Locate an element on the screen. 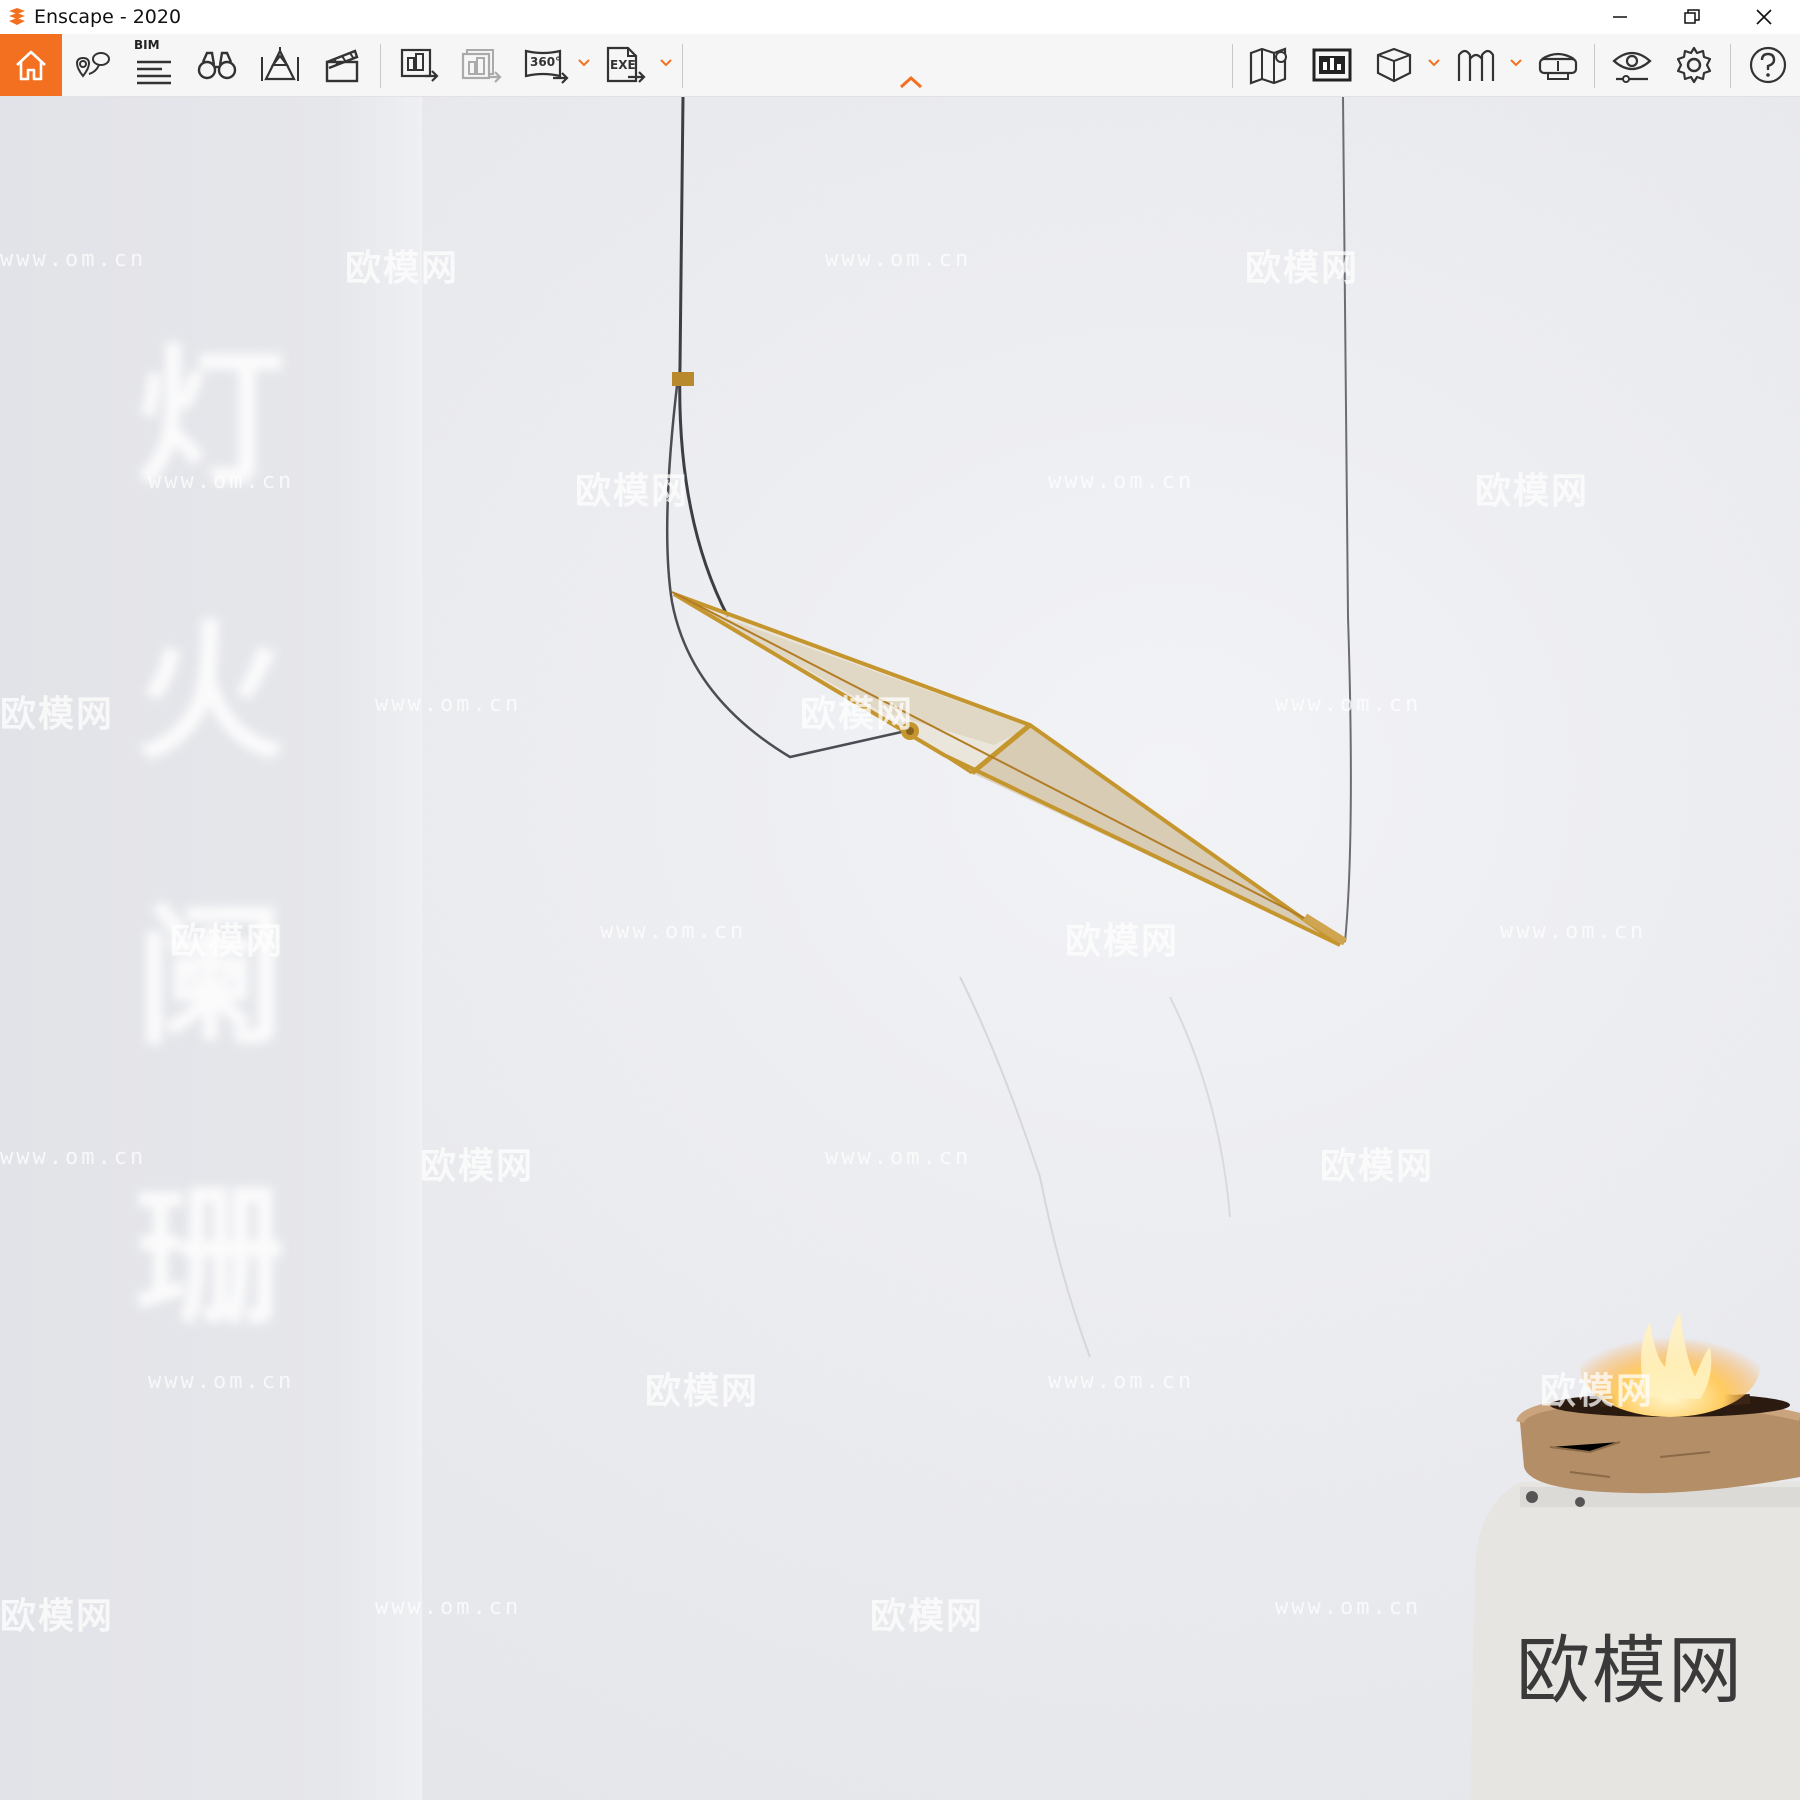 Image resolution: width=1800 pixels, height=1800 pixels. corner-logo: 欧模网 is located at coordinates (1630, 1671).